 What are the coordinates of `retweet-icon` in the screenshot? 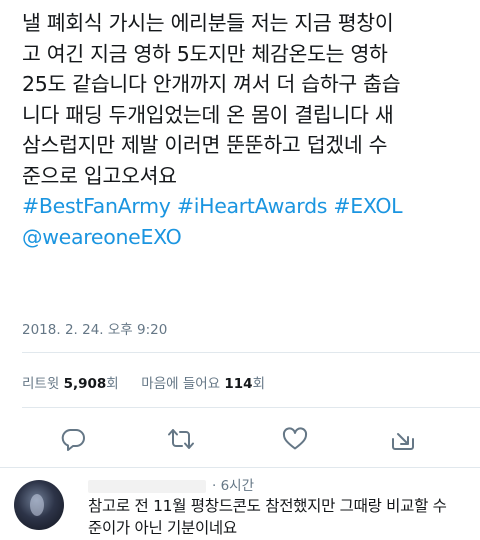 It's located at (181, 439).